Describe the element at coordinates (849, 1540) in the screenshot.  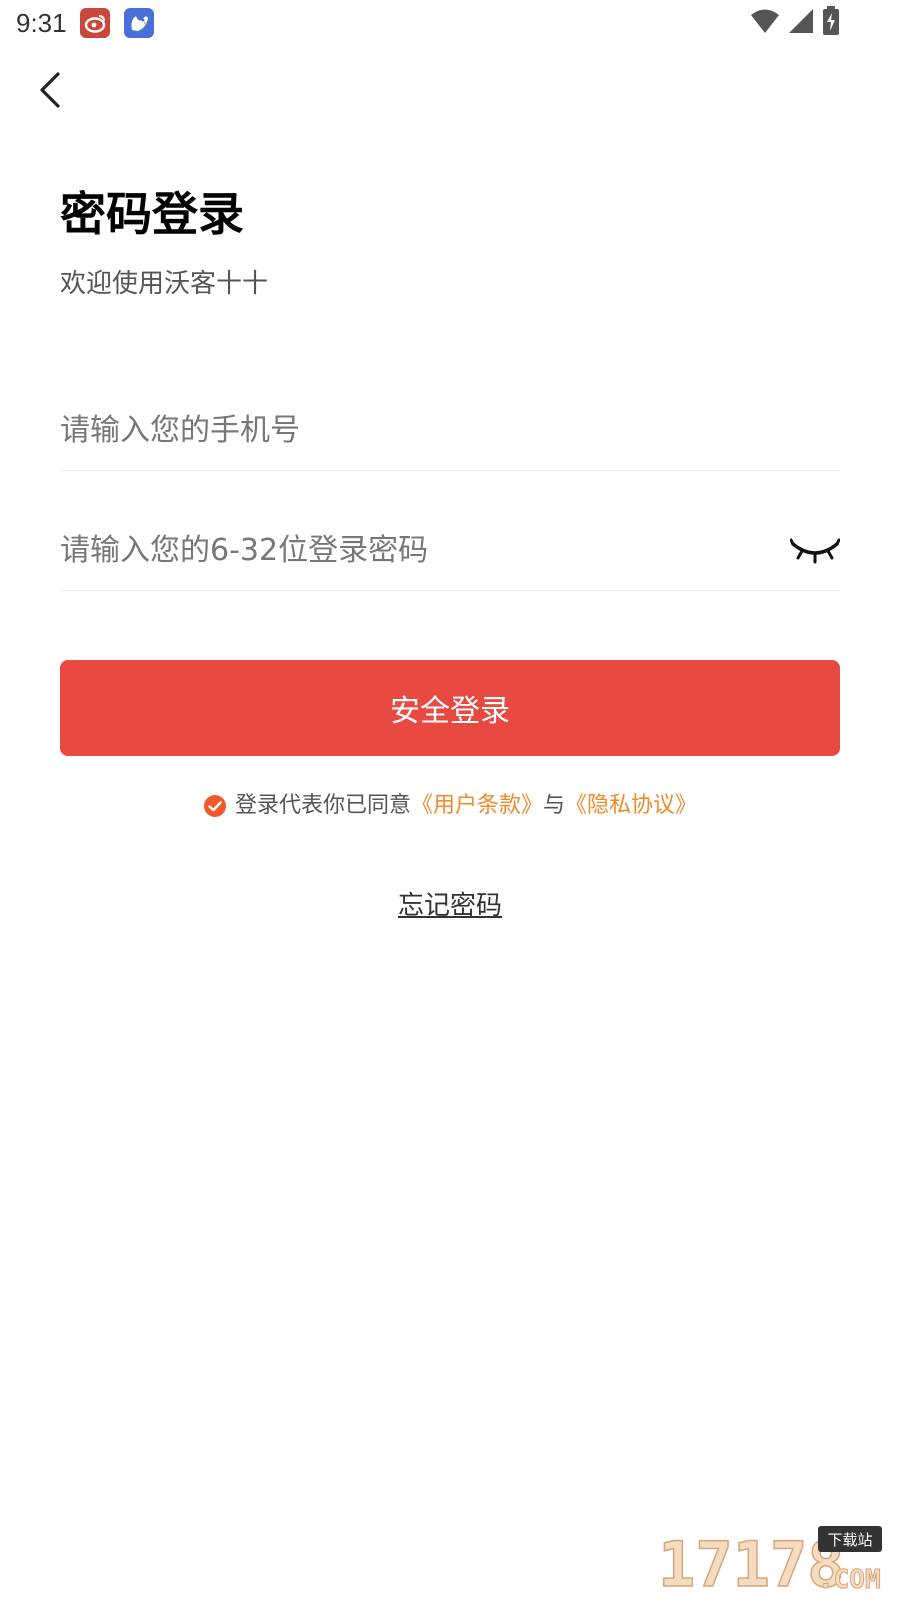
I see `watermark-tag: 下载站` at that location.